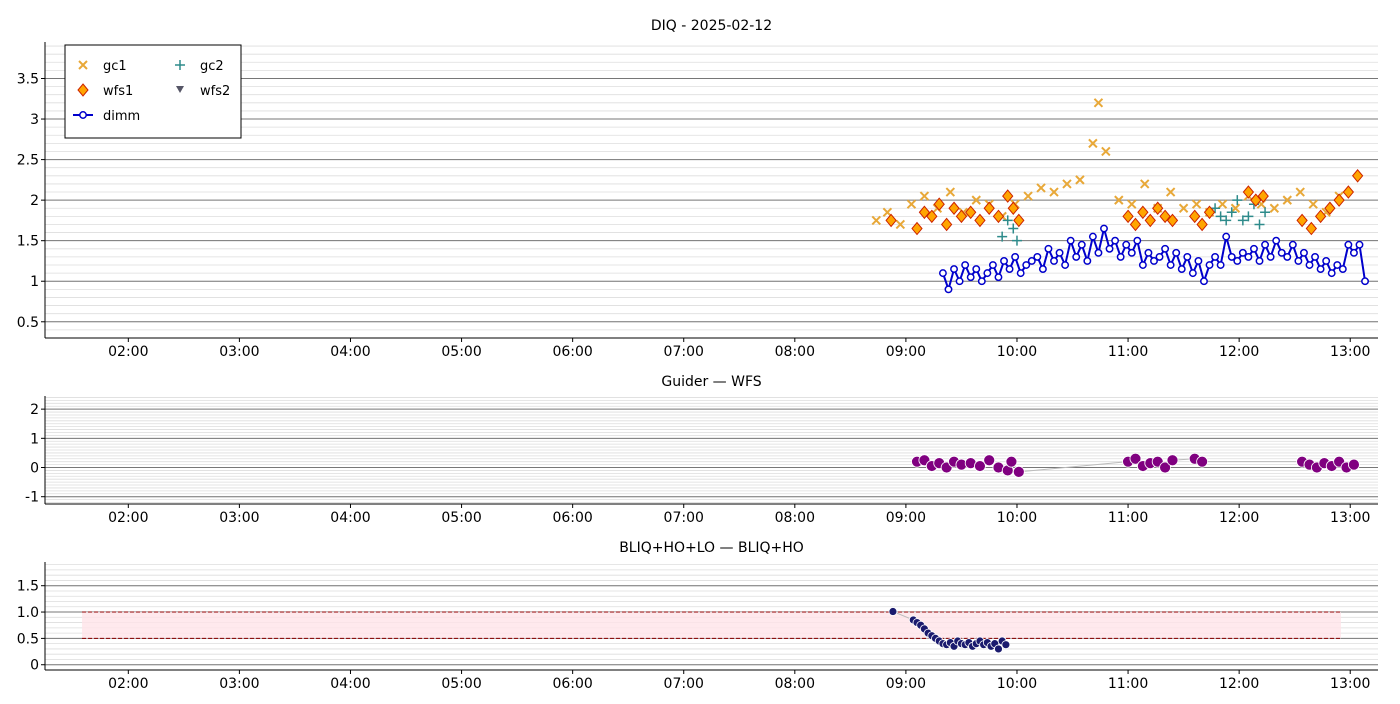 This screenshot has height=704, width=1400. I want to click on series-dimm, so click(1153, 259).